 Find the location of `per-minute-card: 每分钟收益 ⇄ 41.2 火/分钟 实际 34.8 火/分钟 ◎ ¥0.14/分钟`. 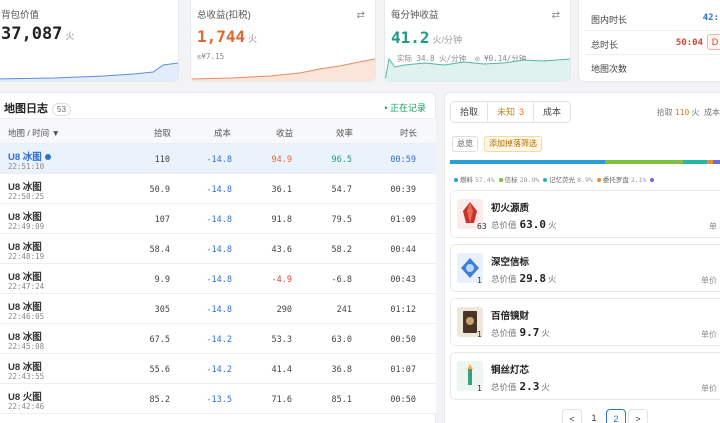

per-minute-card: 每分钟收益 ⇄ 41.2 火/分钟 实际 34.8 火/分钟 ◎ ¥0.14/分钟 is located at coordinates (477, 41).